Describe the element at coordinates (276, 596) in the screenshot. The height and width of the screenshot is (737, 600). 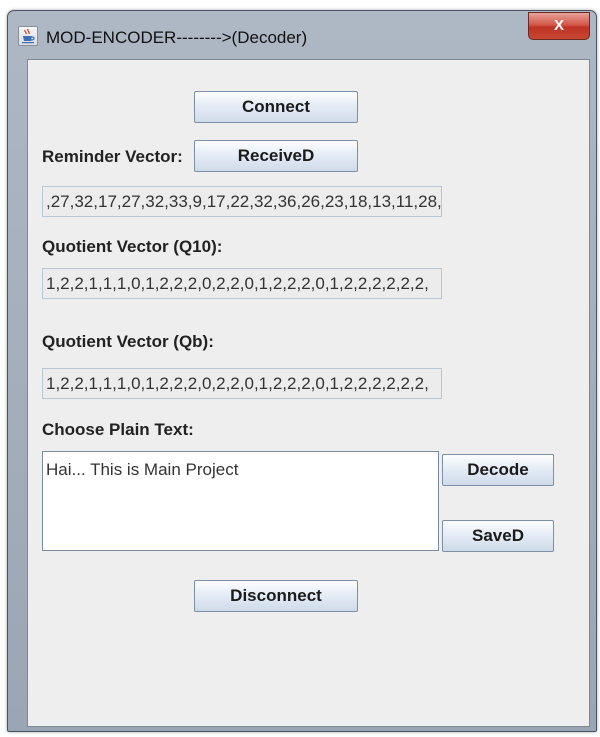
I see `disconnect-button: Disconnect` at that location.